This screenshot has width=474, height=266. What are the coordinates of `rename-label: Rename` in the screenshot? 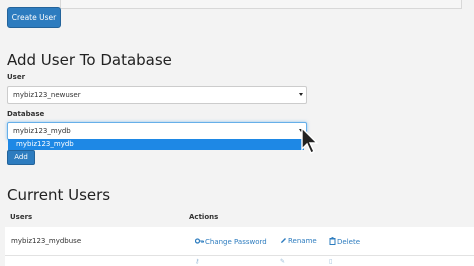 It's located at (302, 241).